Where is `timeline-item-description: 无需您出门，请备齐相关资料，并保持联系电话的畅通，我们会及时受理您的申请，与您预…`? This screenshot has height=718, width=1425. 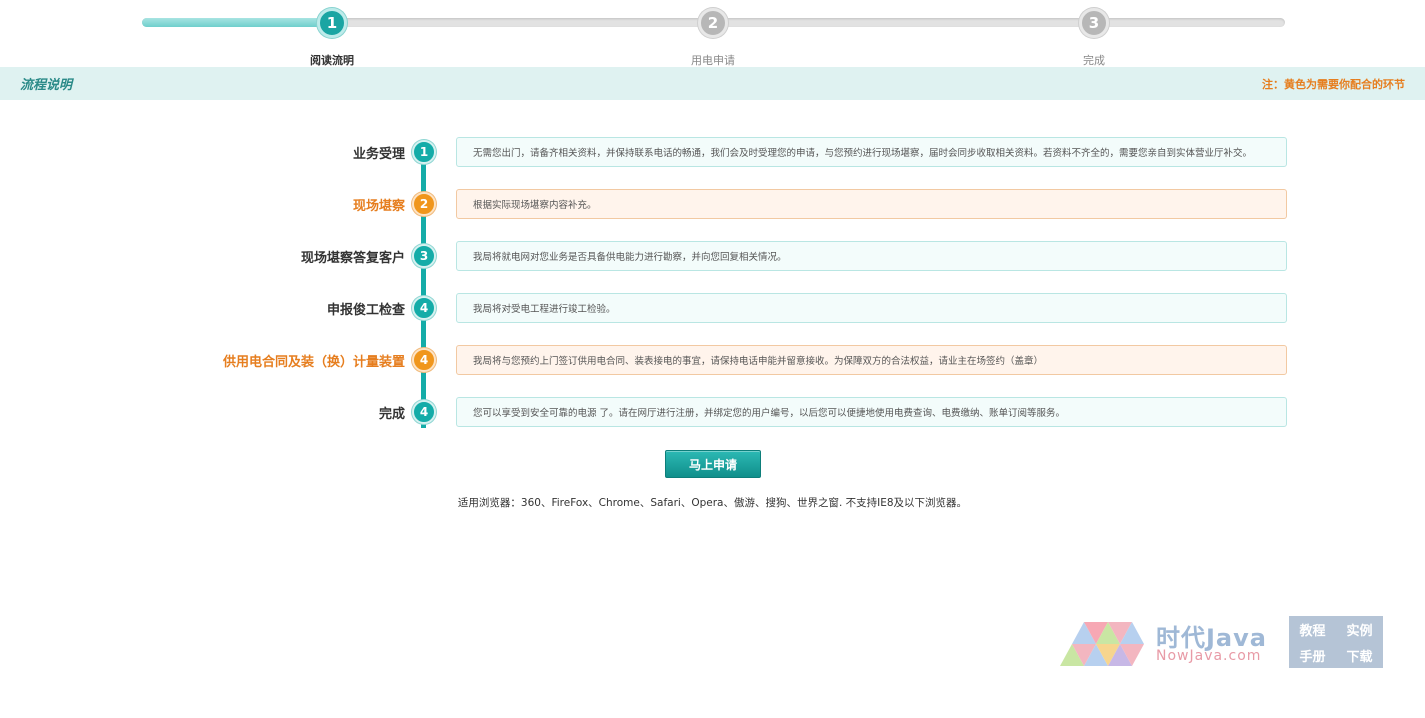 timeline-item-description: 无需您出门，请备齐相关资料，并保持联系电话的畅通，我们会及时受理您的申请，与您预… is located at coordinates (871, 152).